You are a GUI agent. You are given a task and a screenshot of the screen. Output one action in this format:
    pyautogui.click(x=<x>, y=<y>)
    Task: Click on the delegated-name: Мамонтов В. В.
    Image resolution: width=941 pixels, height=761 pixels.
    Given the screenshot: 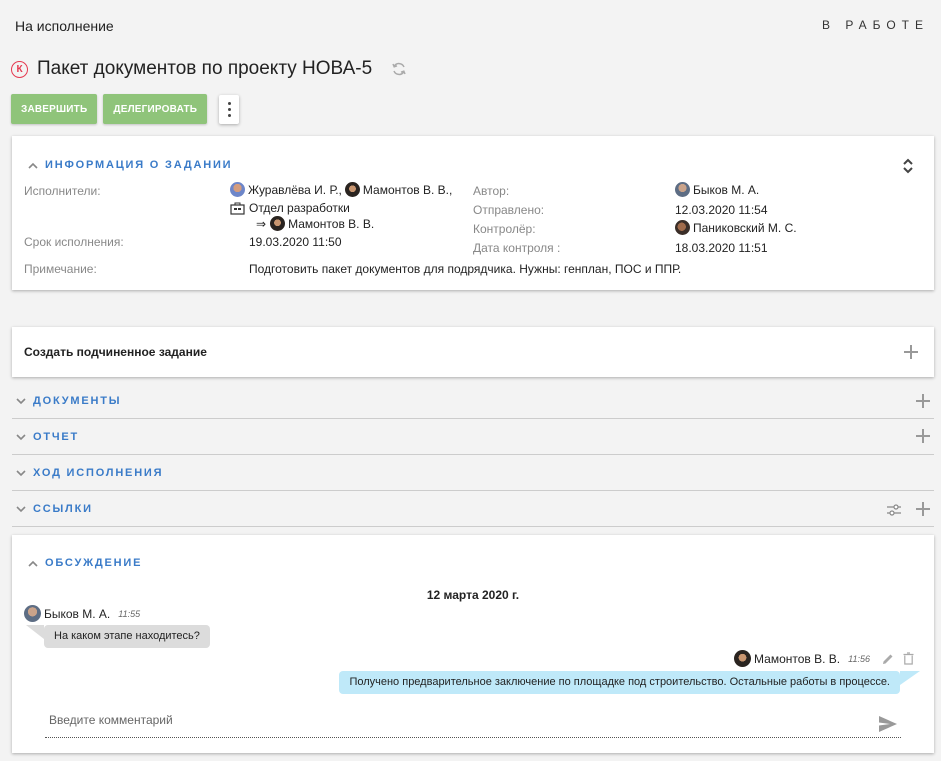 What is the action you would take?
    pyautogui.click(x=331, y=224)
    